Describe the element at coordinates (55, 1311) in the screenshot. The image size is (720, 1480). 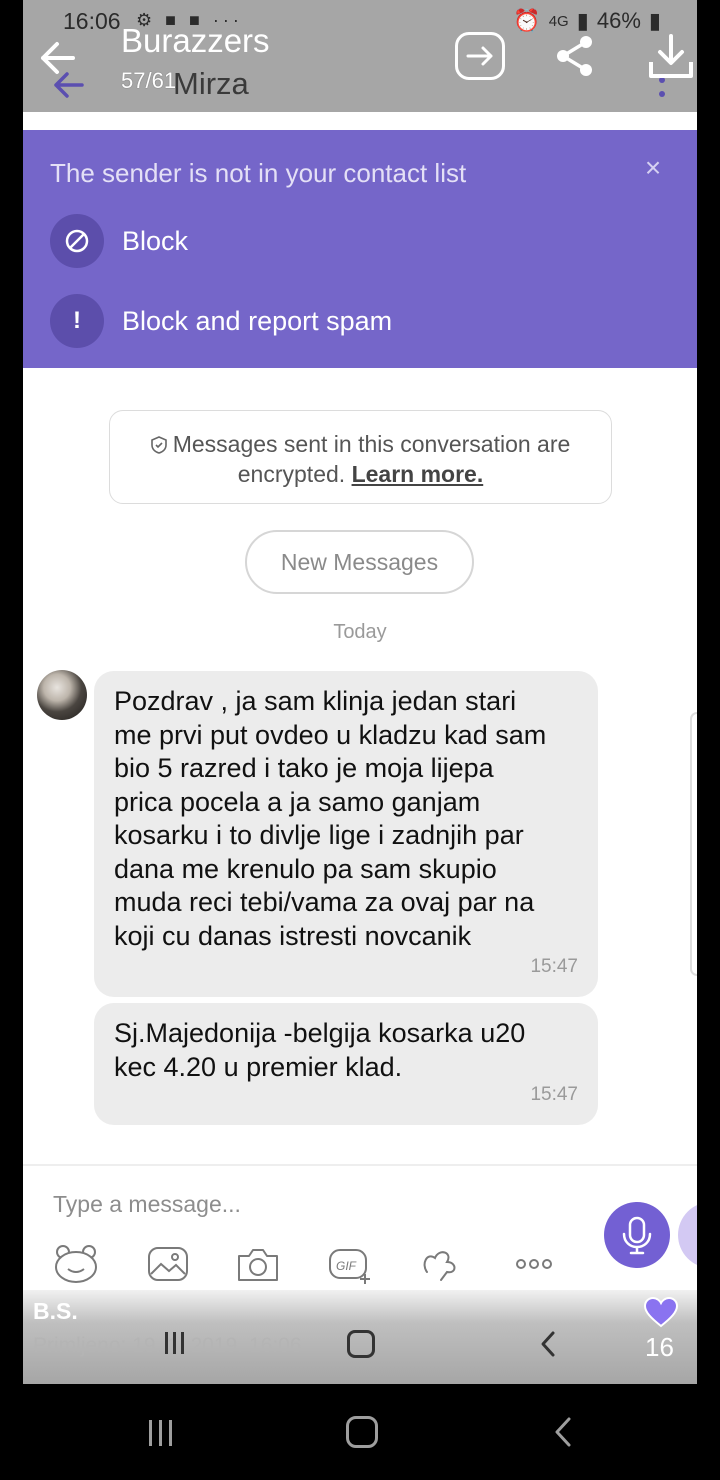
I see `post-author: B.S.` at that location.